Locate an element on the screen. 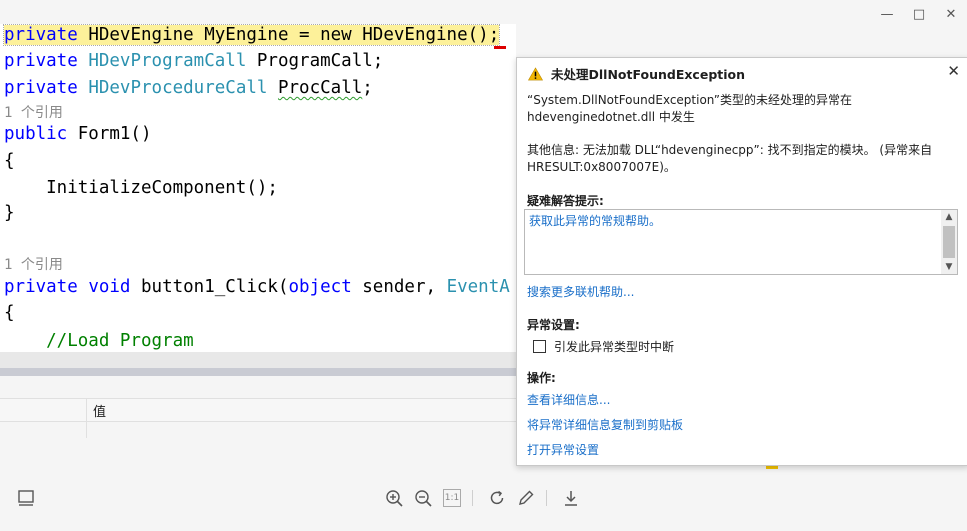  popup-title-text: 未处理DllNotFoundException is located at coordinates (648, 74).